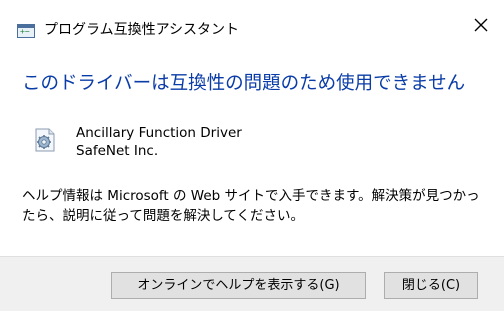 Image resolution: width=504 pixels, height=311 pixels. I want to click on close-button: 閉じる(C), so click(431, 285).